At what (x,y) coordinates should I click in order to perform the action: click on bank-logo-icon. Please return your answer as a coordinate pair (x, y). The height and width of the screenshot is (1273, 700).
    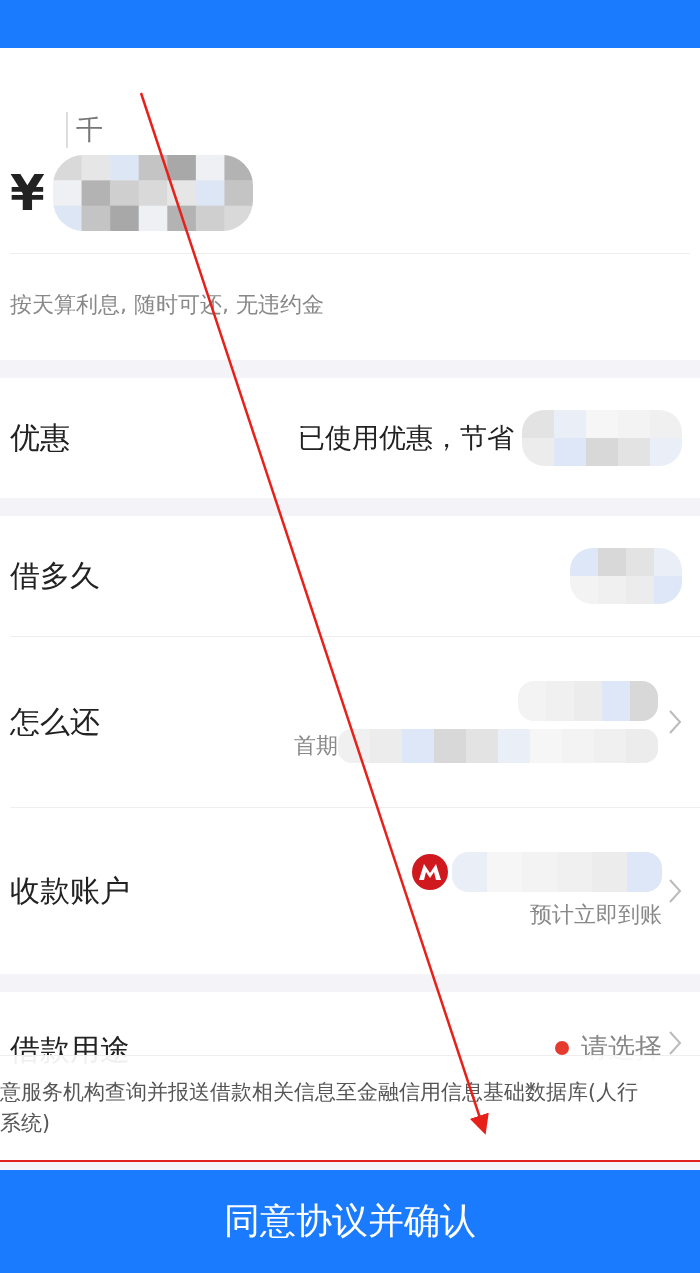
    Looking at the image, I should click on (430, 872).